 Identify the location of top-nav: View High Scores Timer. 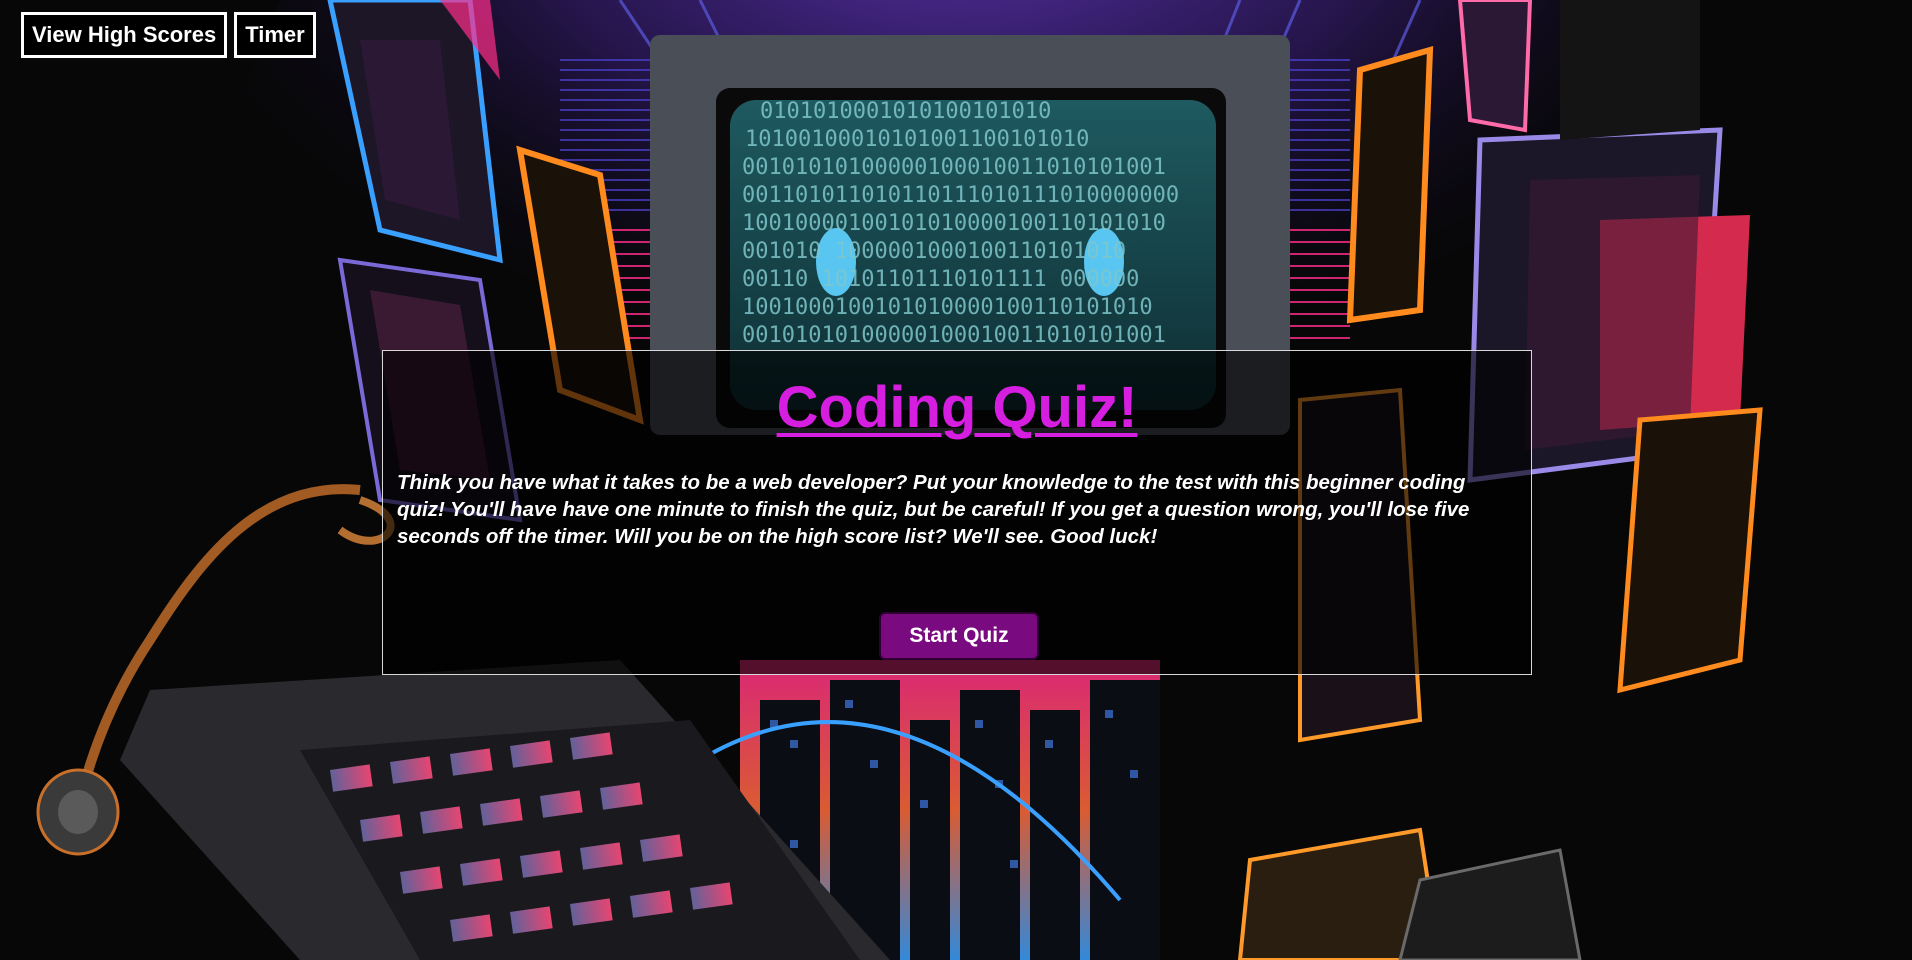
(168, 35).